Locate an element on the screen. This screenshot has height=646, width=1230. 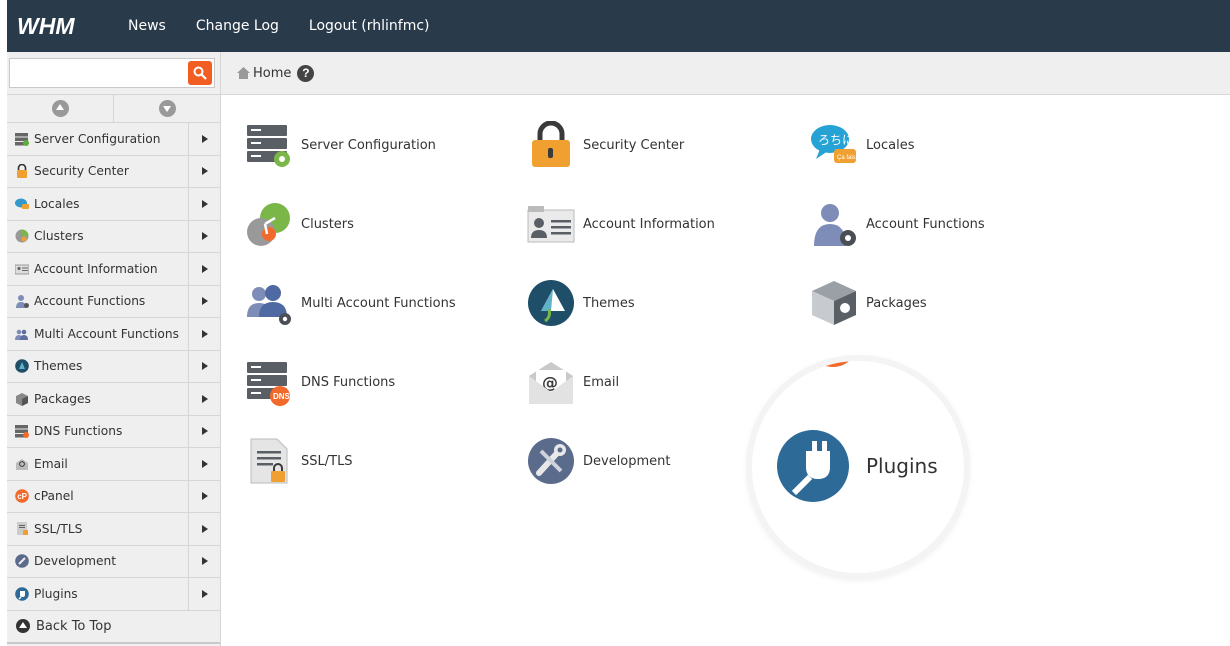
top-navbar: WHM News Change Log Logout (rhlinfmc) is located at coordinates (618, 26).